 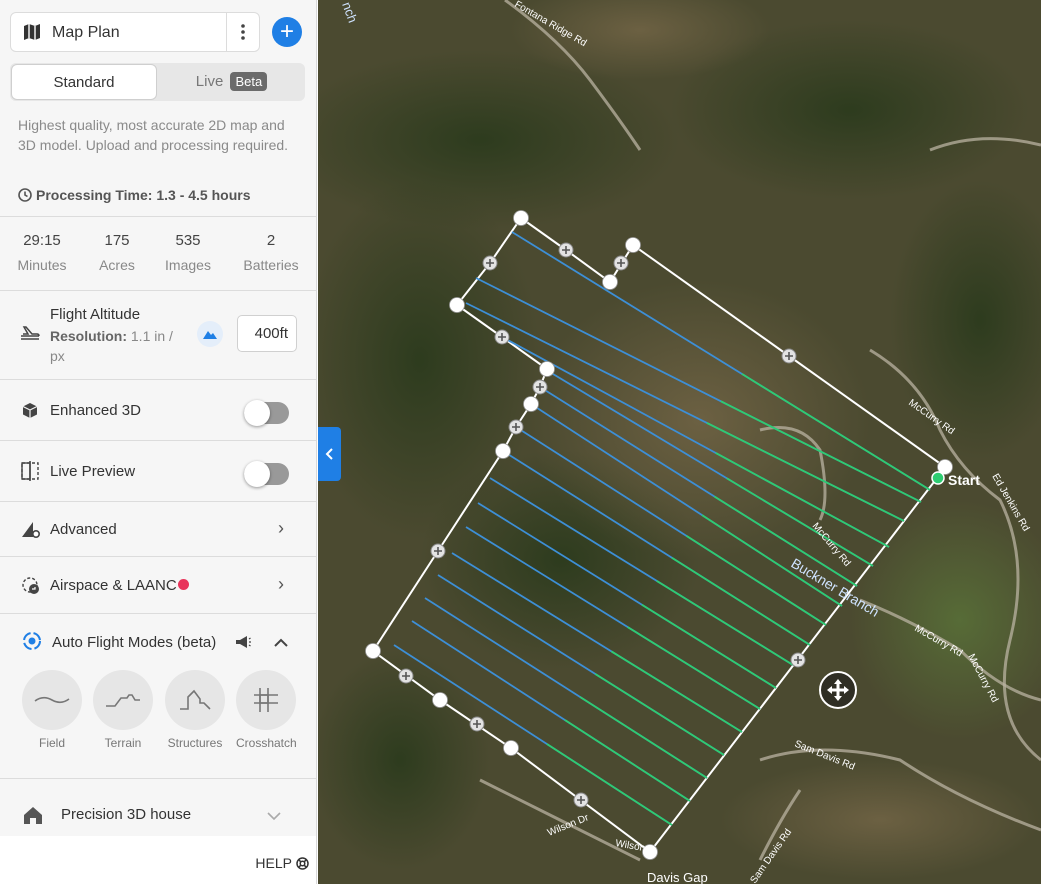 What do you see at coordinates (32, 643) in the screenshot?
I see `auto-mode-icon` at bounding box center [32, 643].